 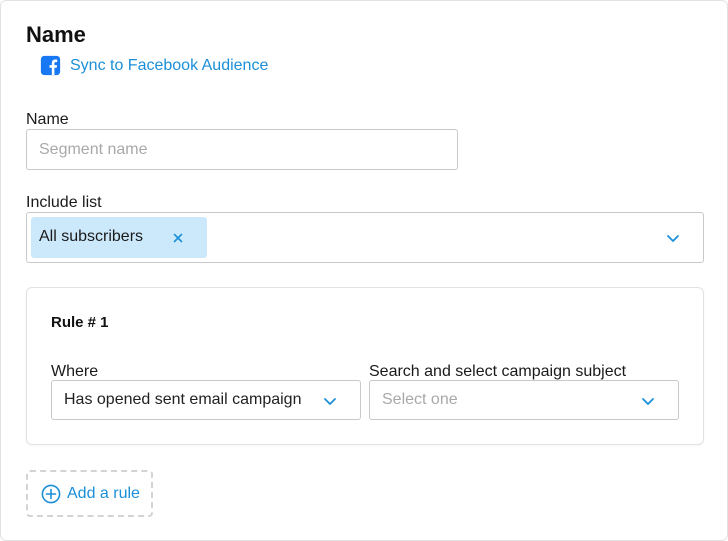 I want to click on chip-label: All subscribers, so click(x=91, y=236).